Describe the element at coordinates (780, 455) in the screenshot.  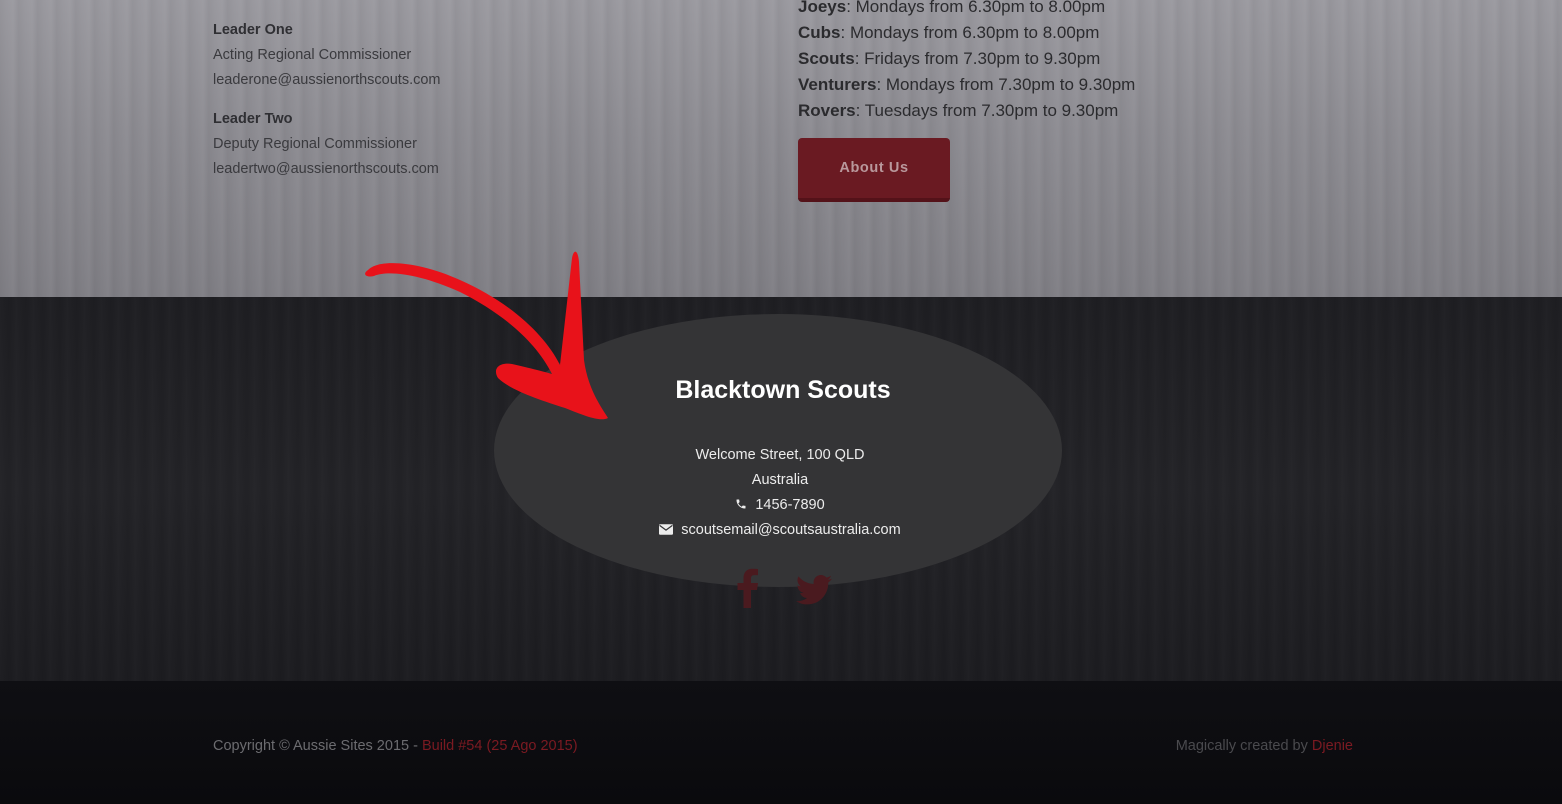
I see `address-line: Welcome Street, 100 QLD` at that location.